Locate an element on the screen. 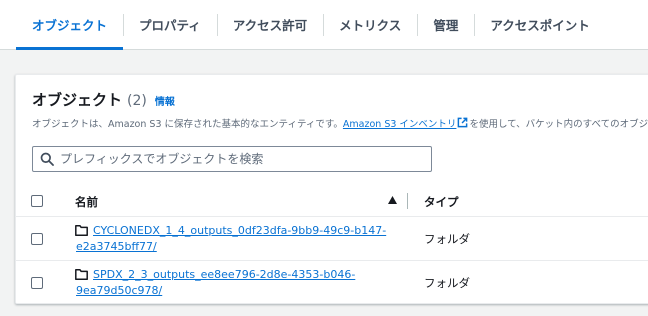 Image resolution: width=648 pixels, height=316 pixels. column-resizer is located at coordinates (407, 201).